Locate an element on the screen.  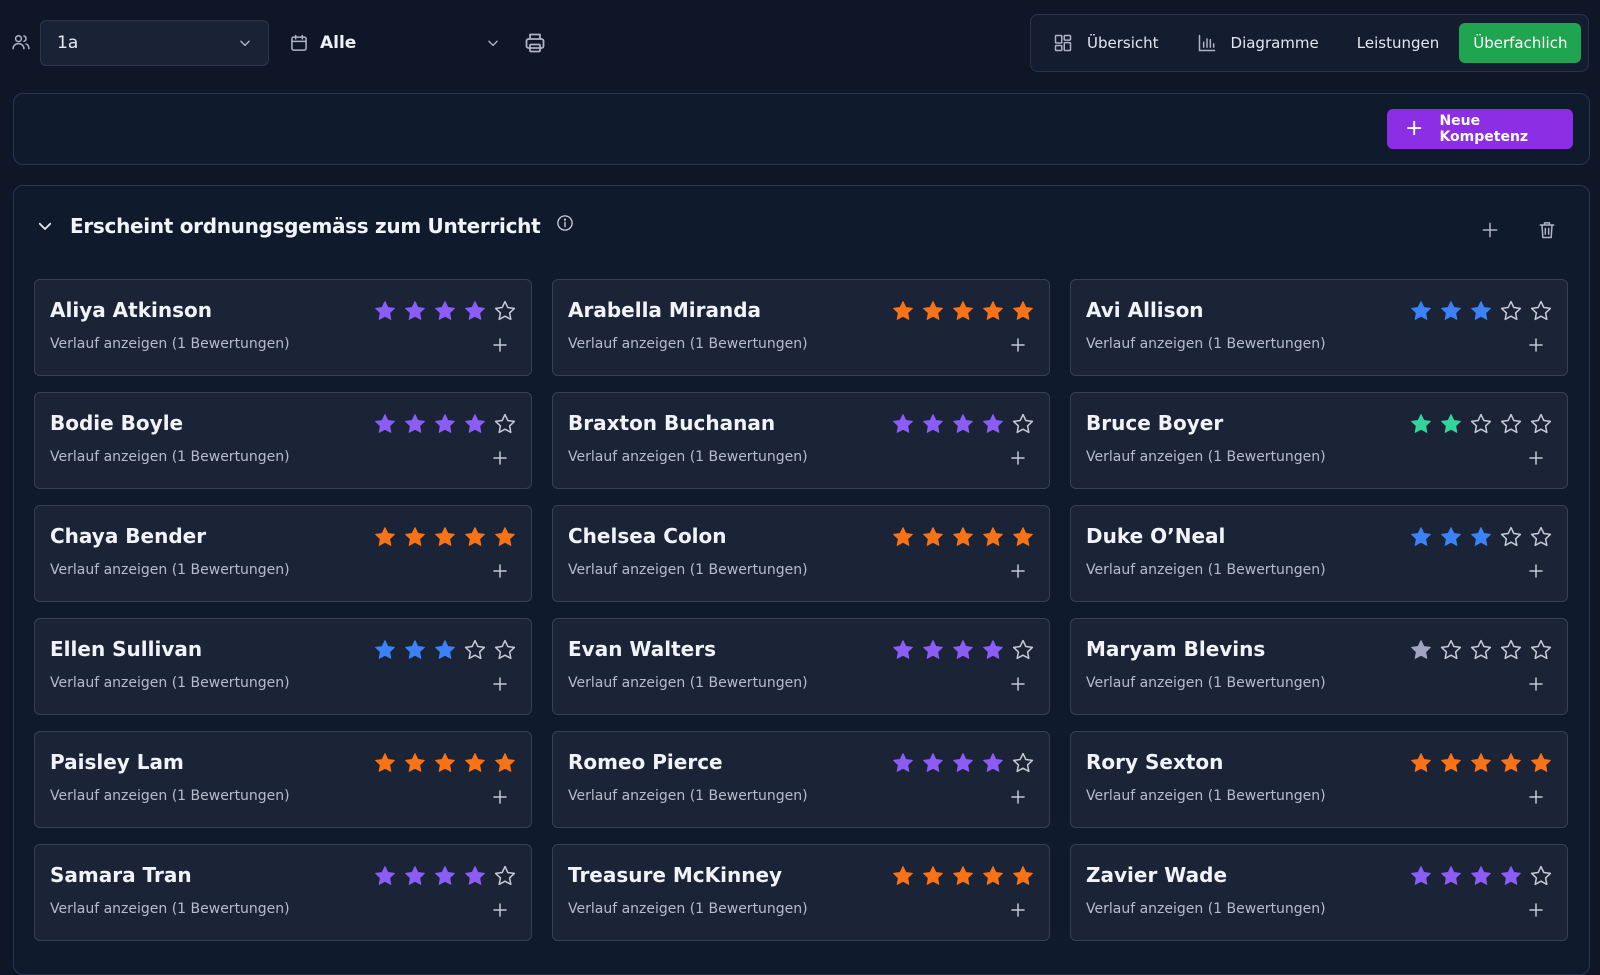
tab-diagramme: Diagramme is located at coordinates (1258, 43).